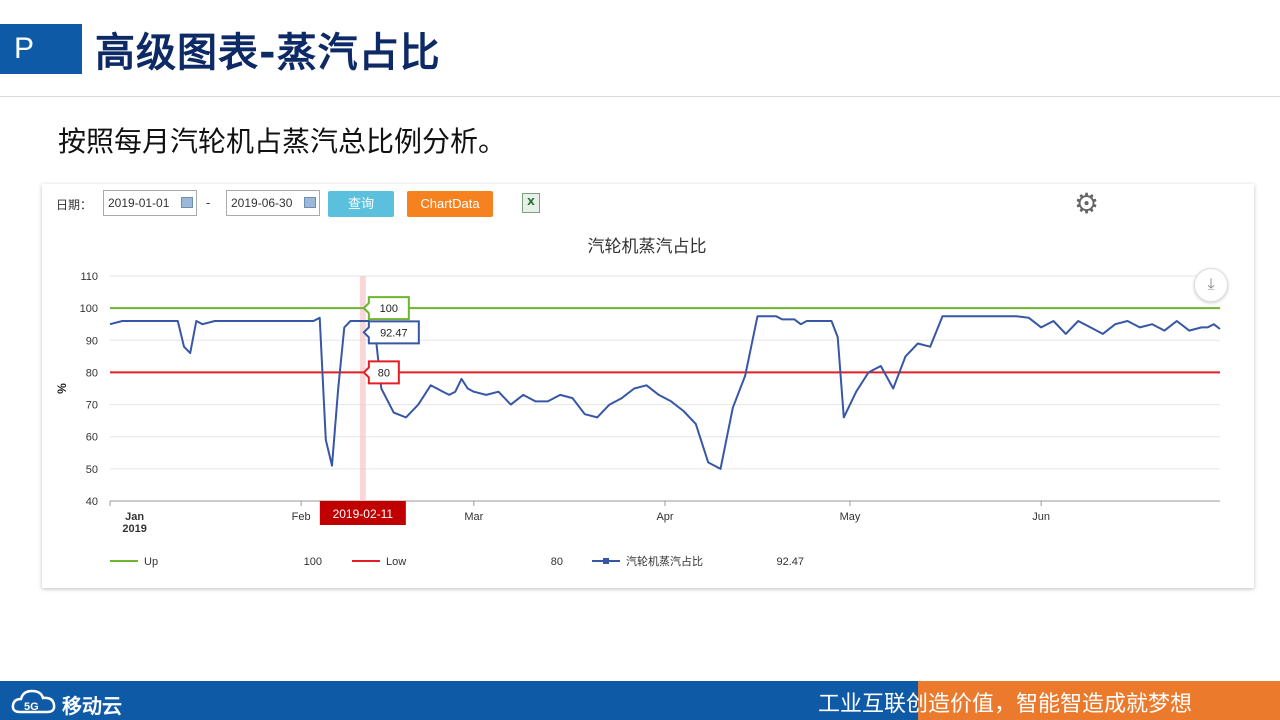  I want to click on legend-label: Low, so click(396, 562).